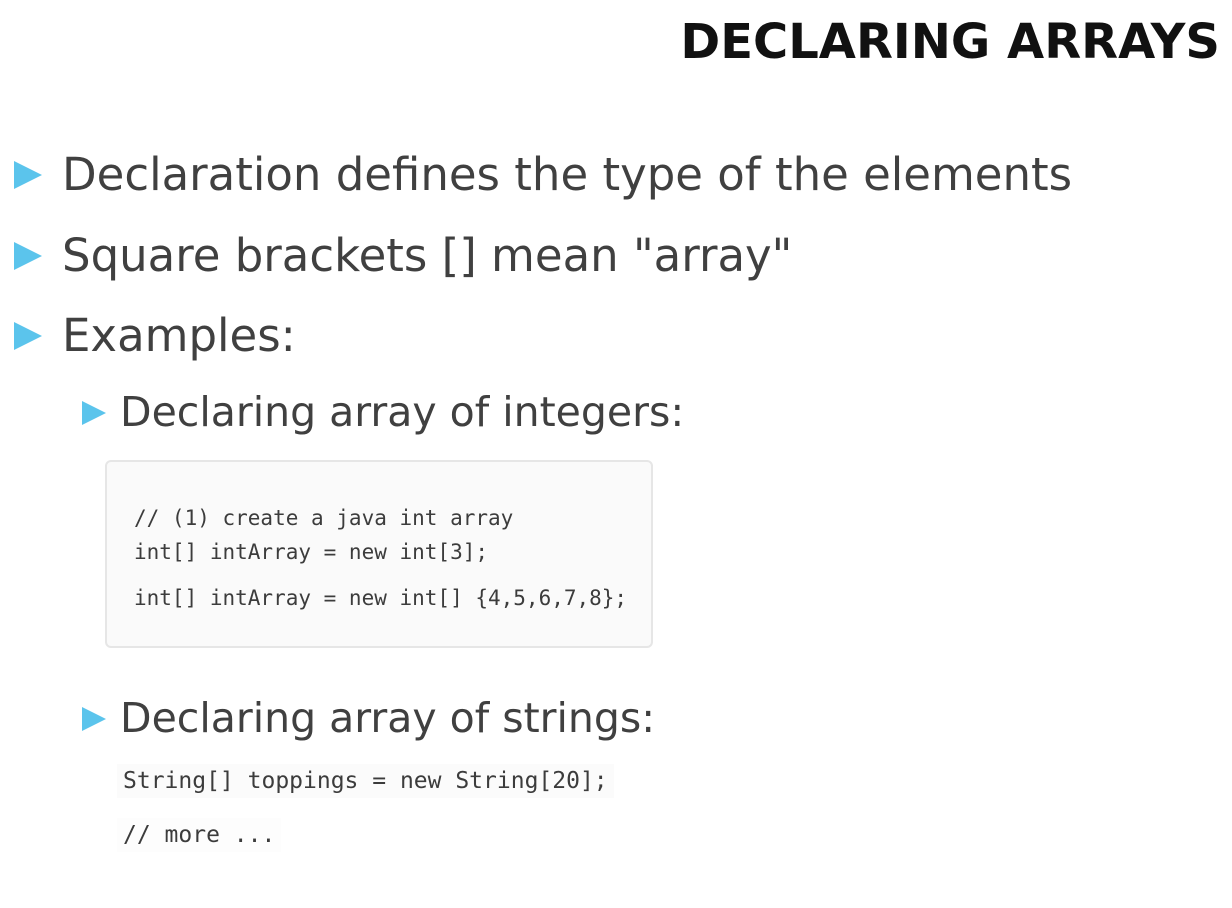 The width and height of the screenshot is (1232, 908). I want to click on sub-bullet-text: Declaring array of strings:, so click(388, 718).